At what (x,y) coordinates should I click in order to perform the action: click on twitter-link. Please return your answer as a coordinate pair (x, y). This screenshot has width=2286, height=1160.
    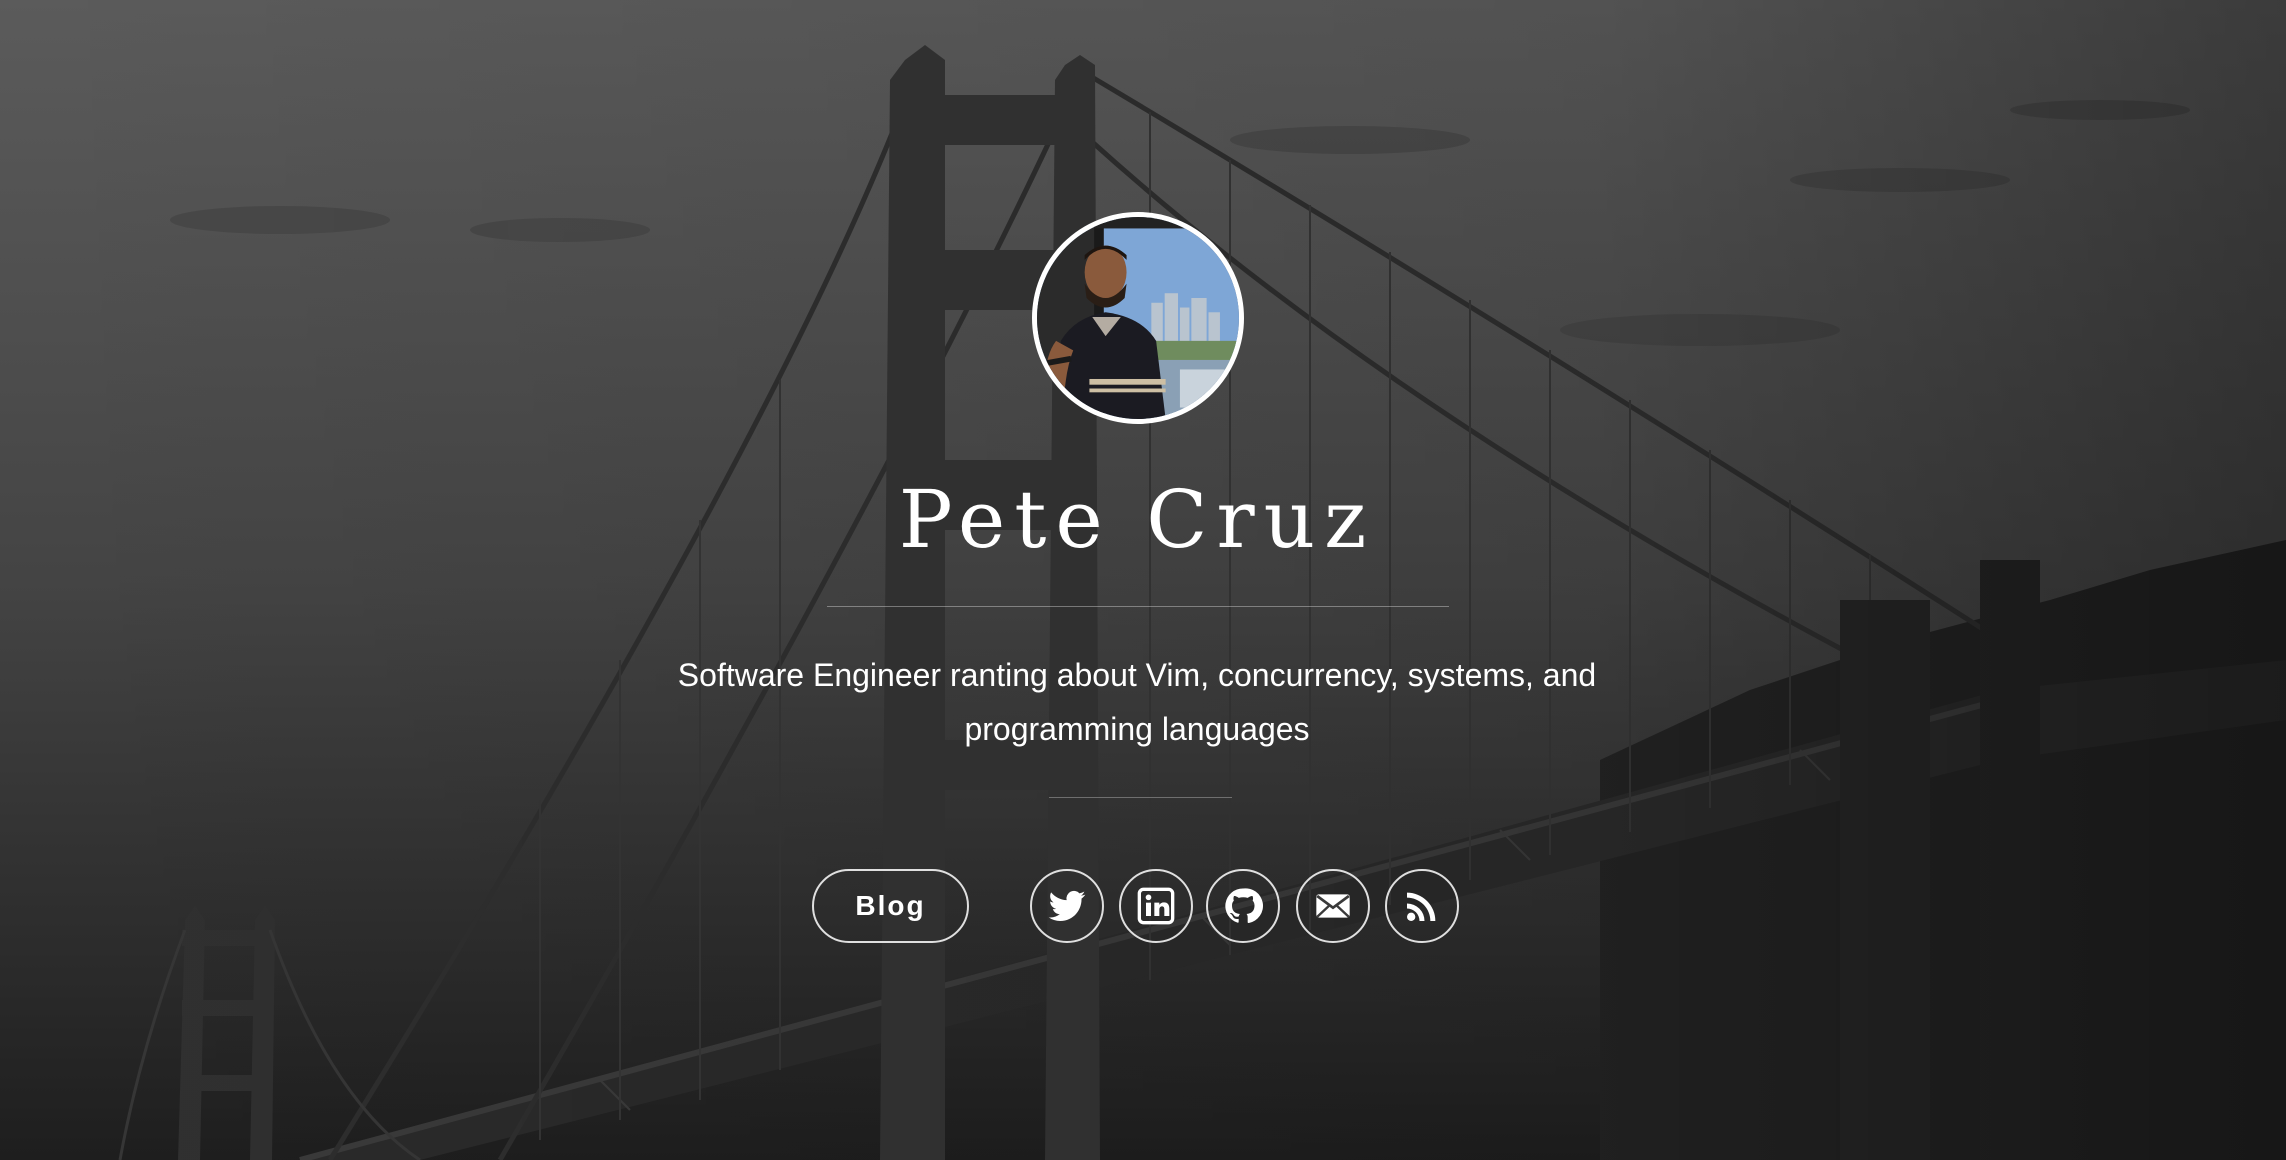
    Looking at the image, I should click on (1067, 906).